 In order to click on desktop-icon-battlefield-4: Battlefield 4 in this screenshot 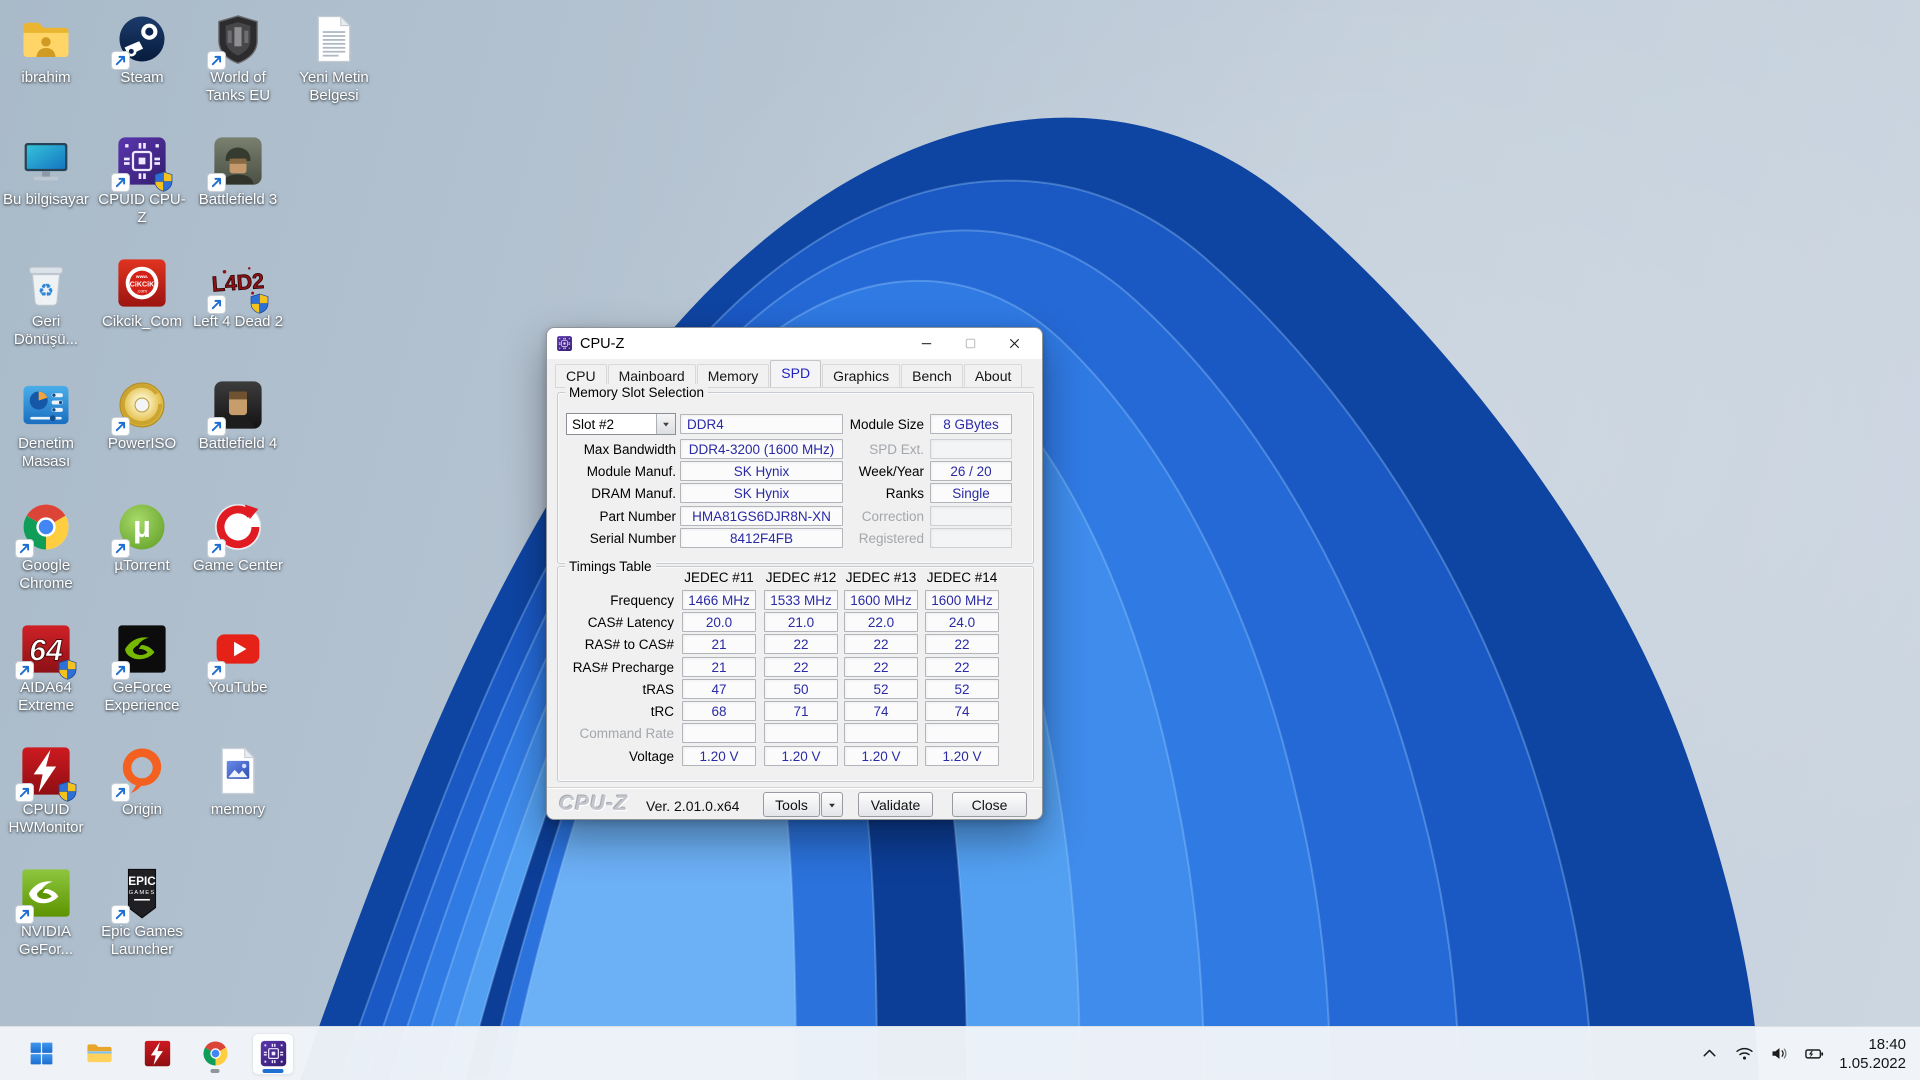, I will do `click(238, 433)`.